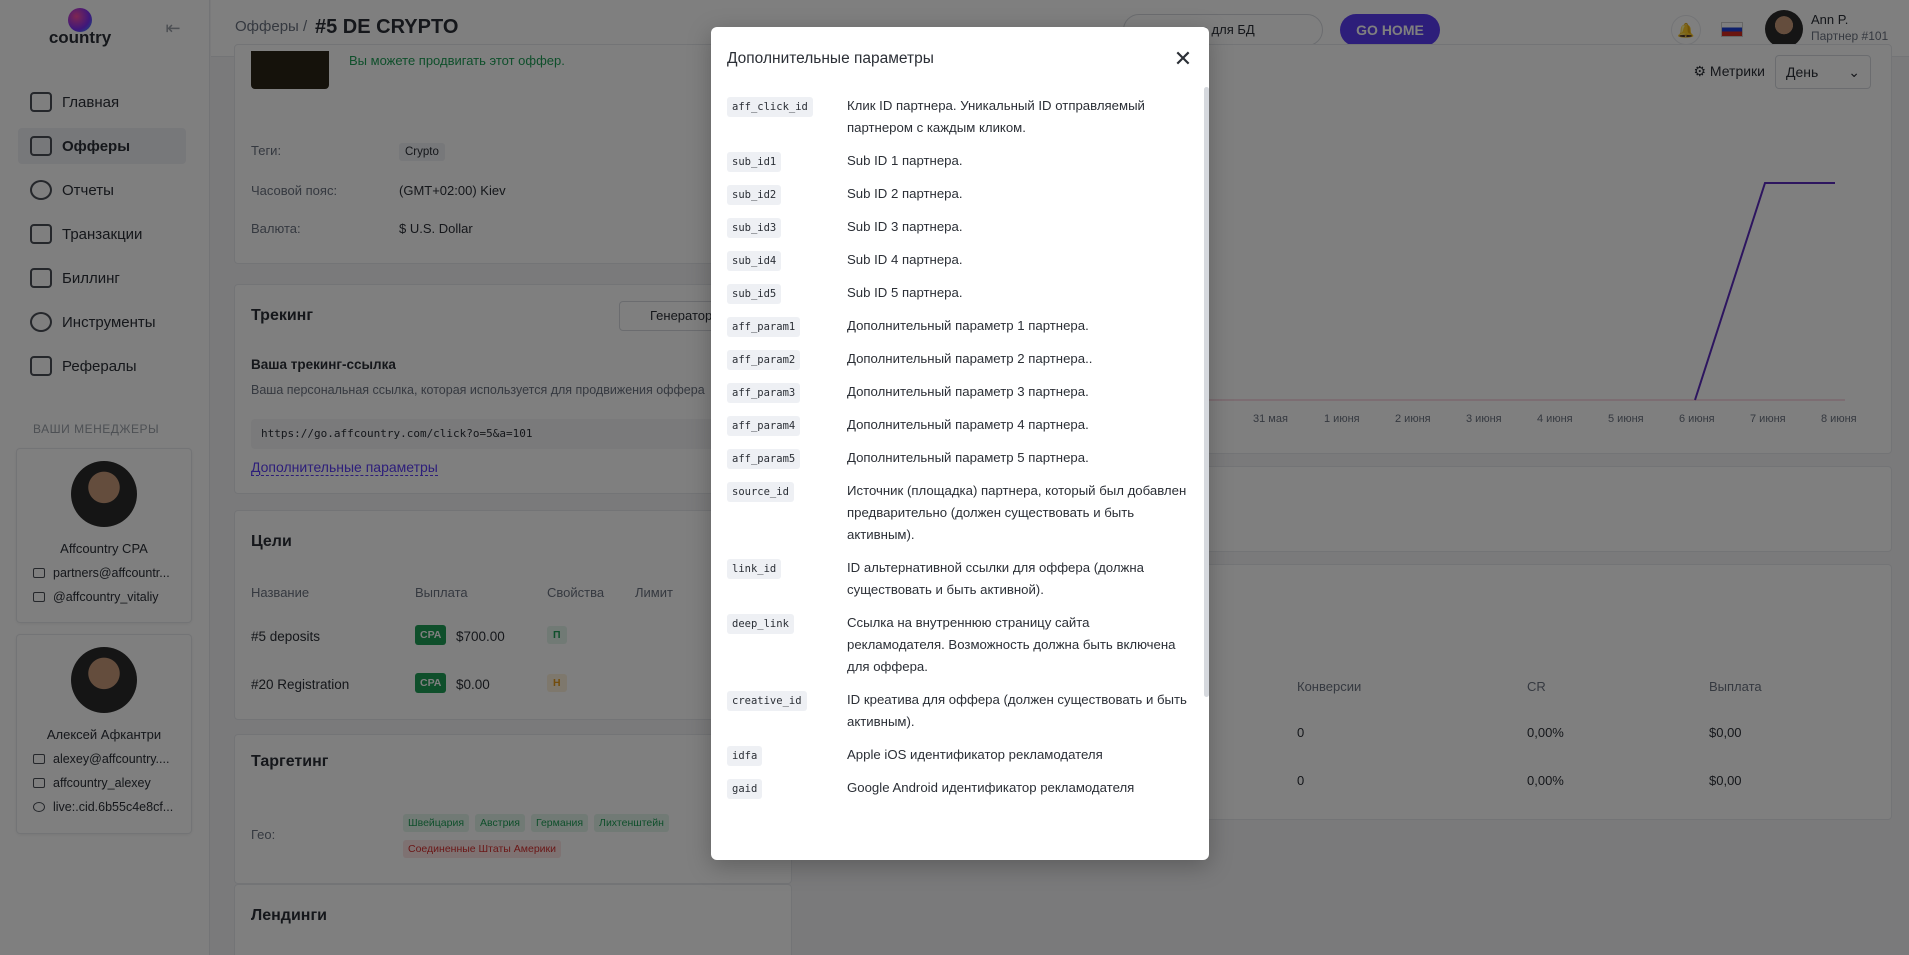 The height and width of the screenshot is (955, 1909). I want to click on param-code-cell: aff_param3, so click(787, 393).